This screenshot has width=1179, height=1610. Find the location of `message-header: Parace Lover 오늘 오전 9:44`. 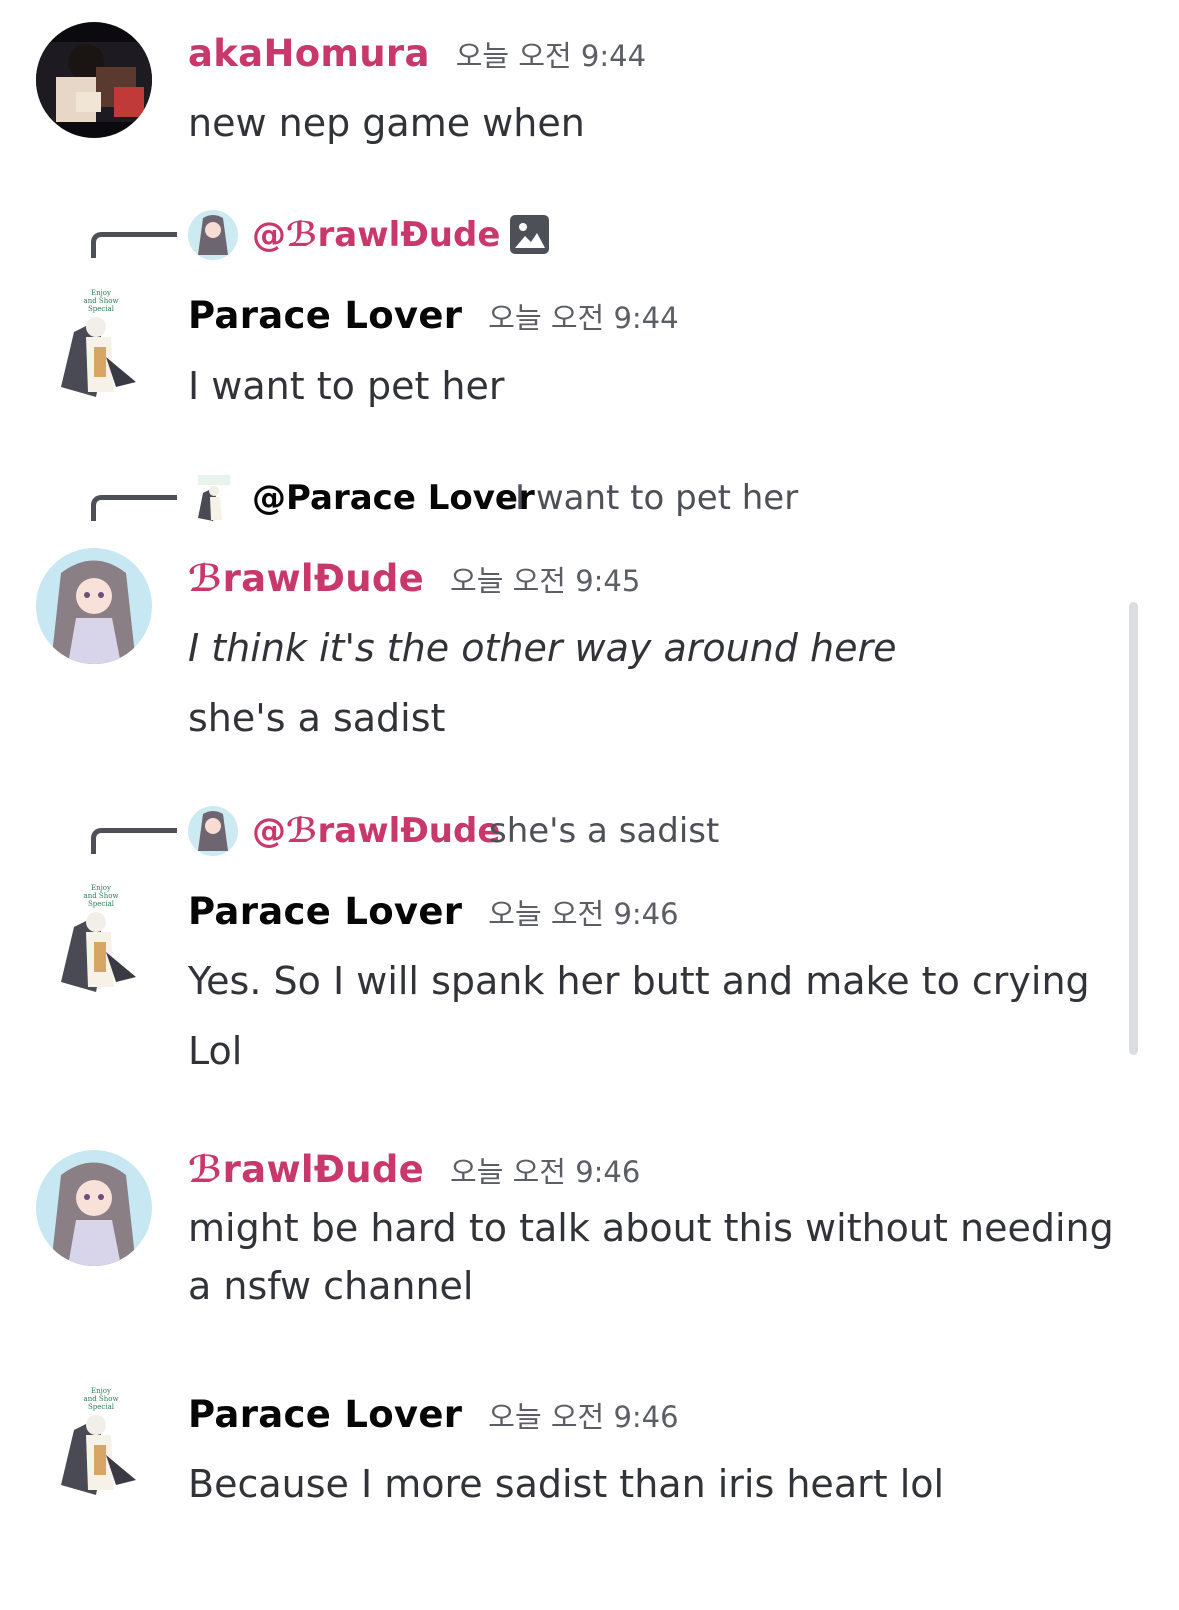

message-header: Parace Lover 오늘 오전 9:44 is located at coordinates (433, 315).